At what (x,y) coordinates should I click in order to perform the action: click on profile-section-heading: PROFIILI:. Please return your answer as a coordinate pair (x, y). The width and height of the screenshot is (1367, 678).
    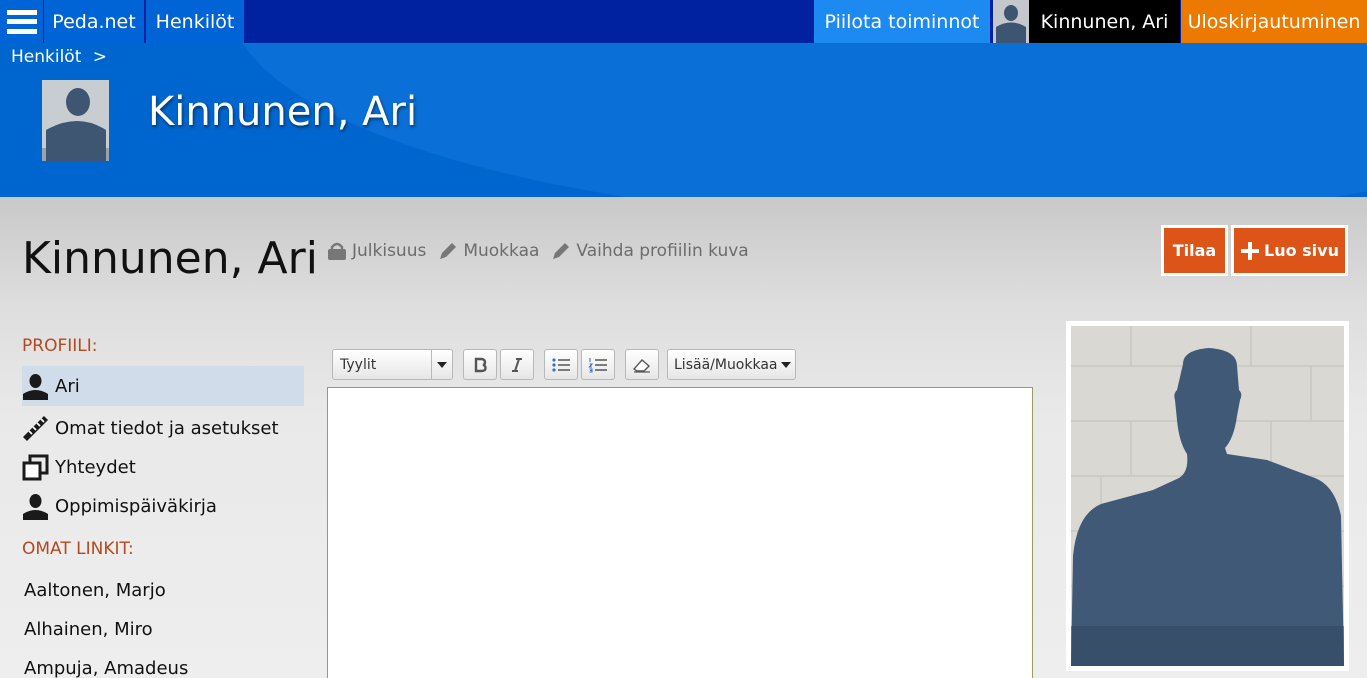
    Looking at the image, I should click on (60, 346).